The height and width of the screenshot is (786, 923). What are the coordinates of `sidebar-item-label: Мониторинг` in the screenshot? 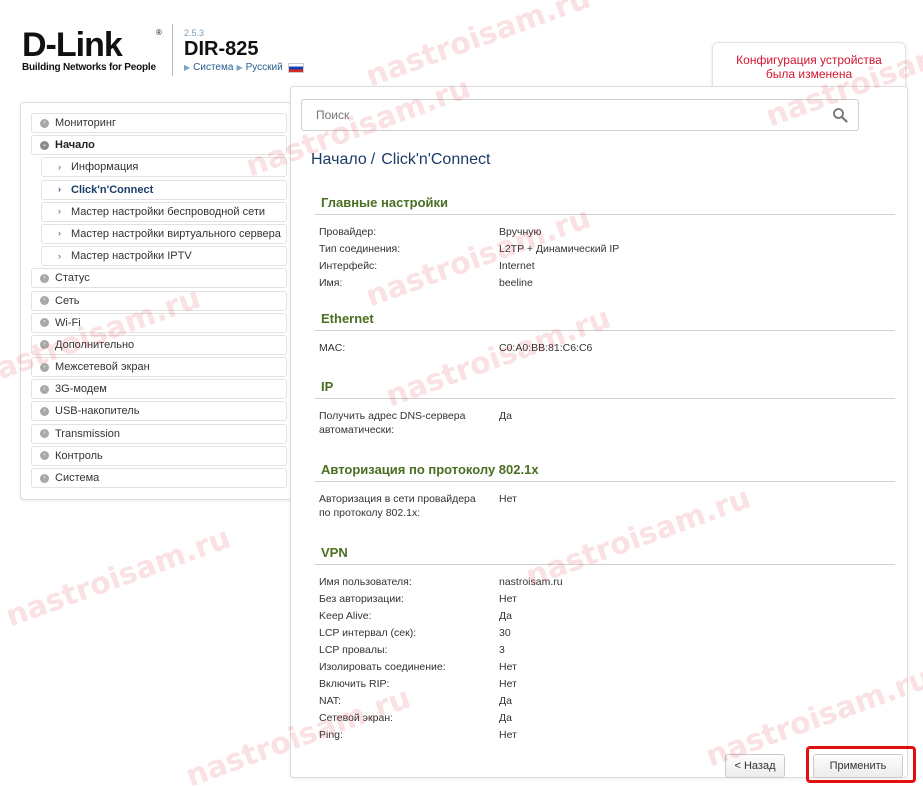 It's located at (86, 123).